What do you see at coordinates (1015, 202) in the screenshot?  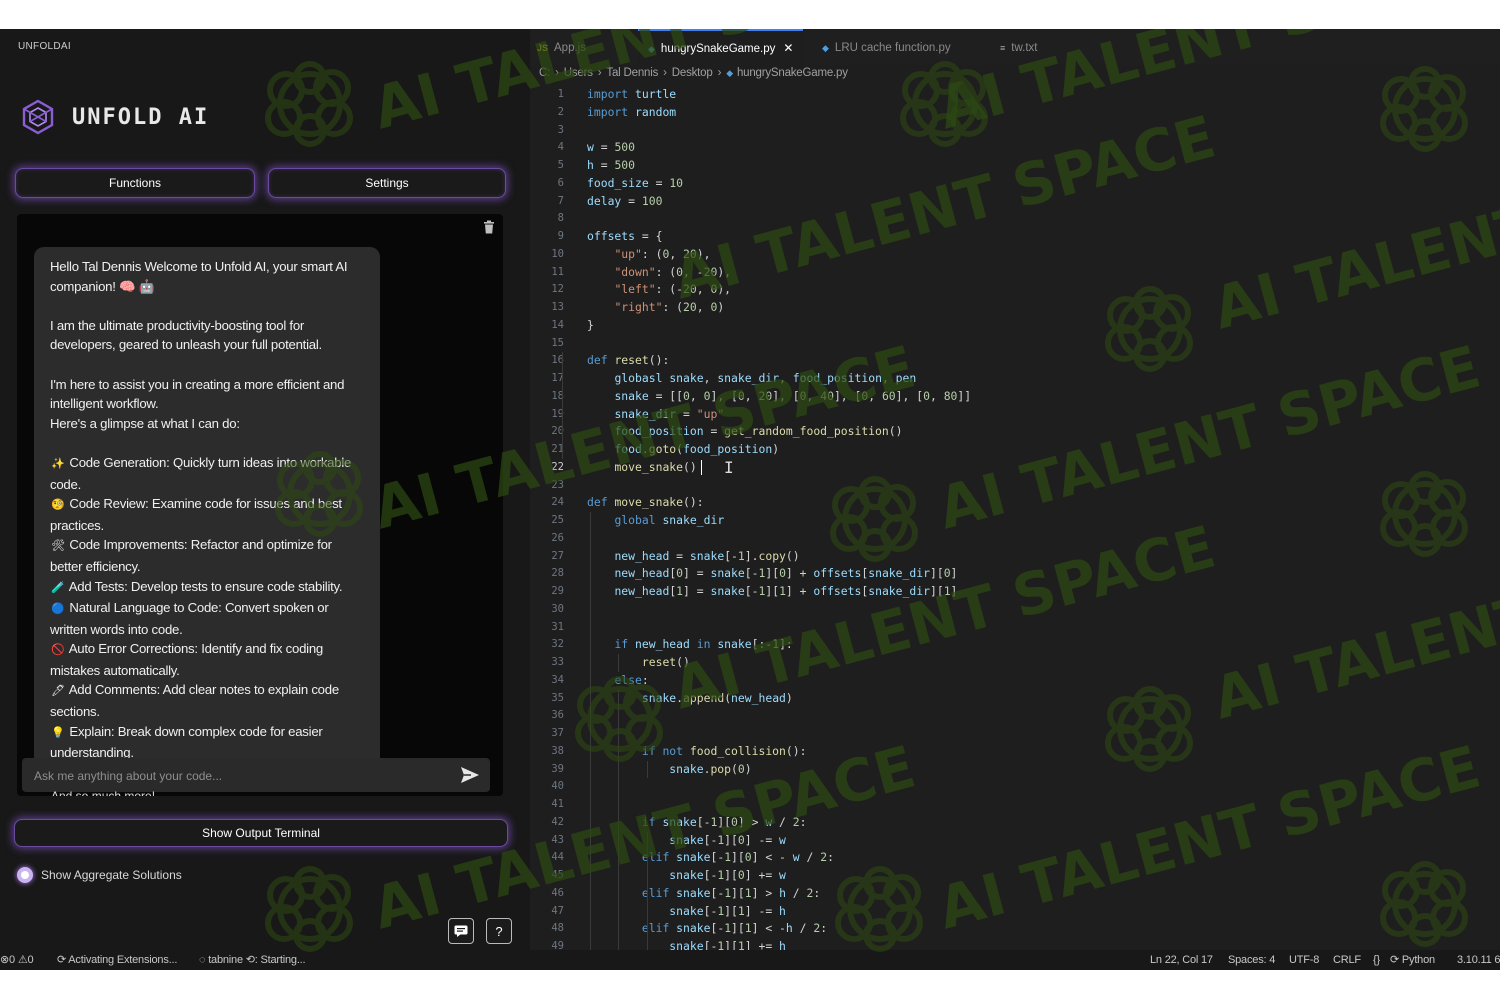 I see `code-line: 7 delay = 100` at bounding box center [1015, 202].